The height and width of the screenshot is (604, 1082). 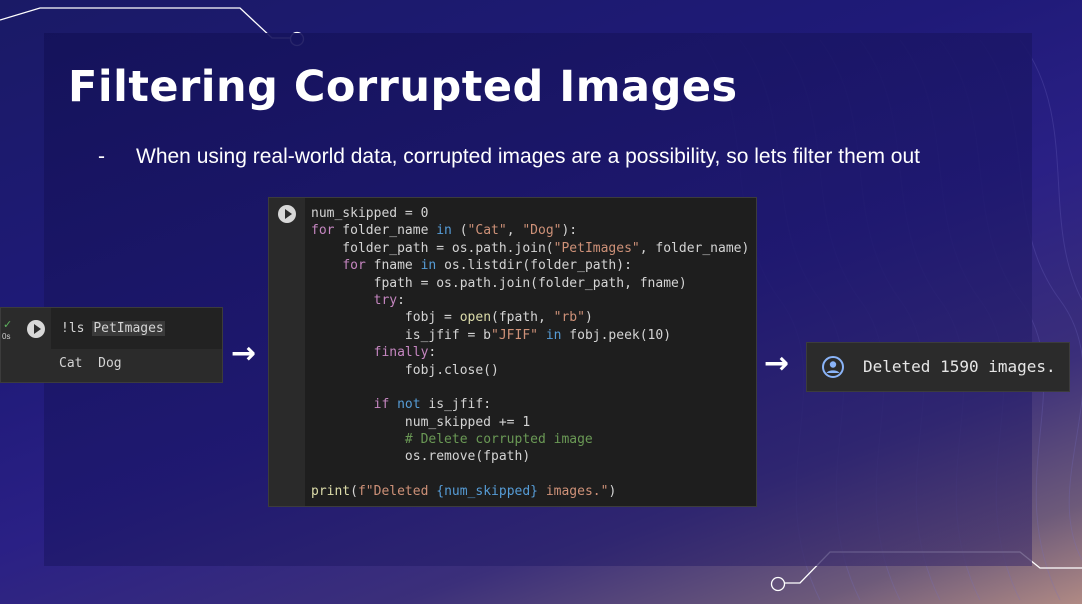 I want to click on code-token: fname, so click(x=393, y=266).